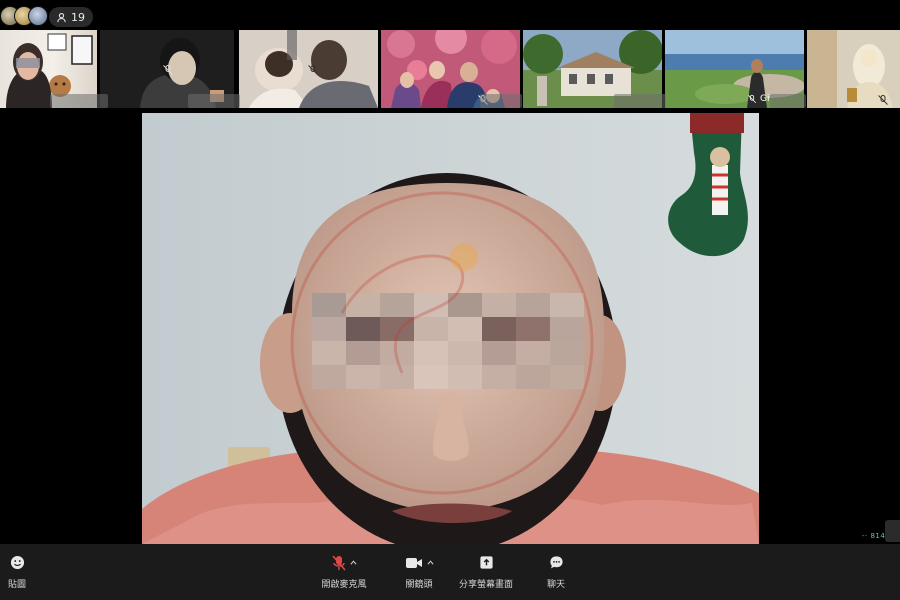 The width and height of the screenshot is (900, 600). Describe the element at coordinates (17, 562) in the screenshot. I see `smiley-icon` at that location.